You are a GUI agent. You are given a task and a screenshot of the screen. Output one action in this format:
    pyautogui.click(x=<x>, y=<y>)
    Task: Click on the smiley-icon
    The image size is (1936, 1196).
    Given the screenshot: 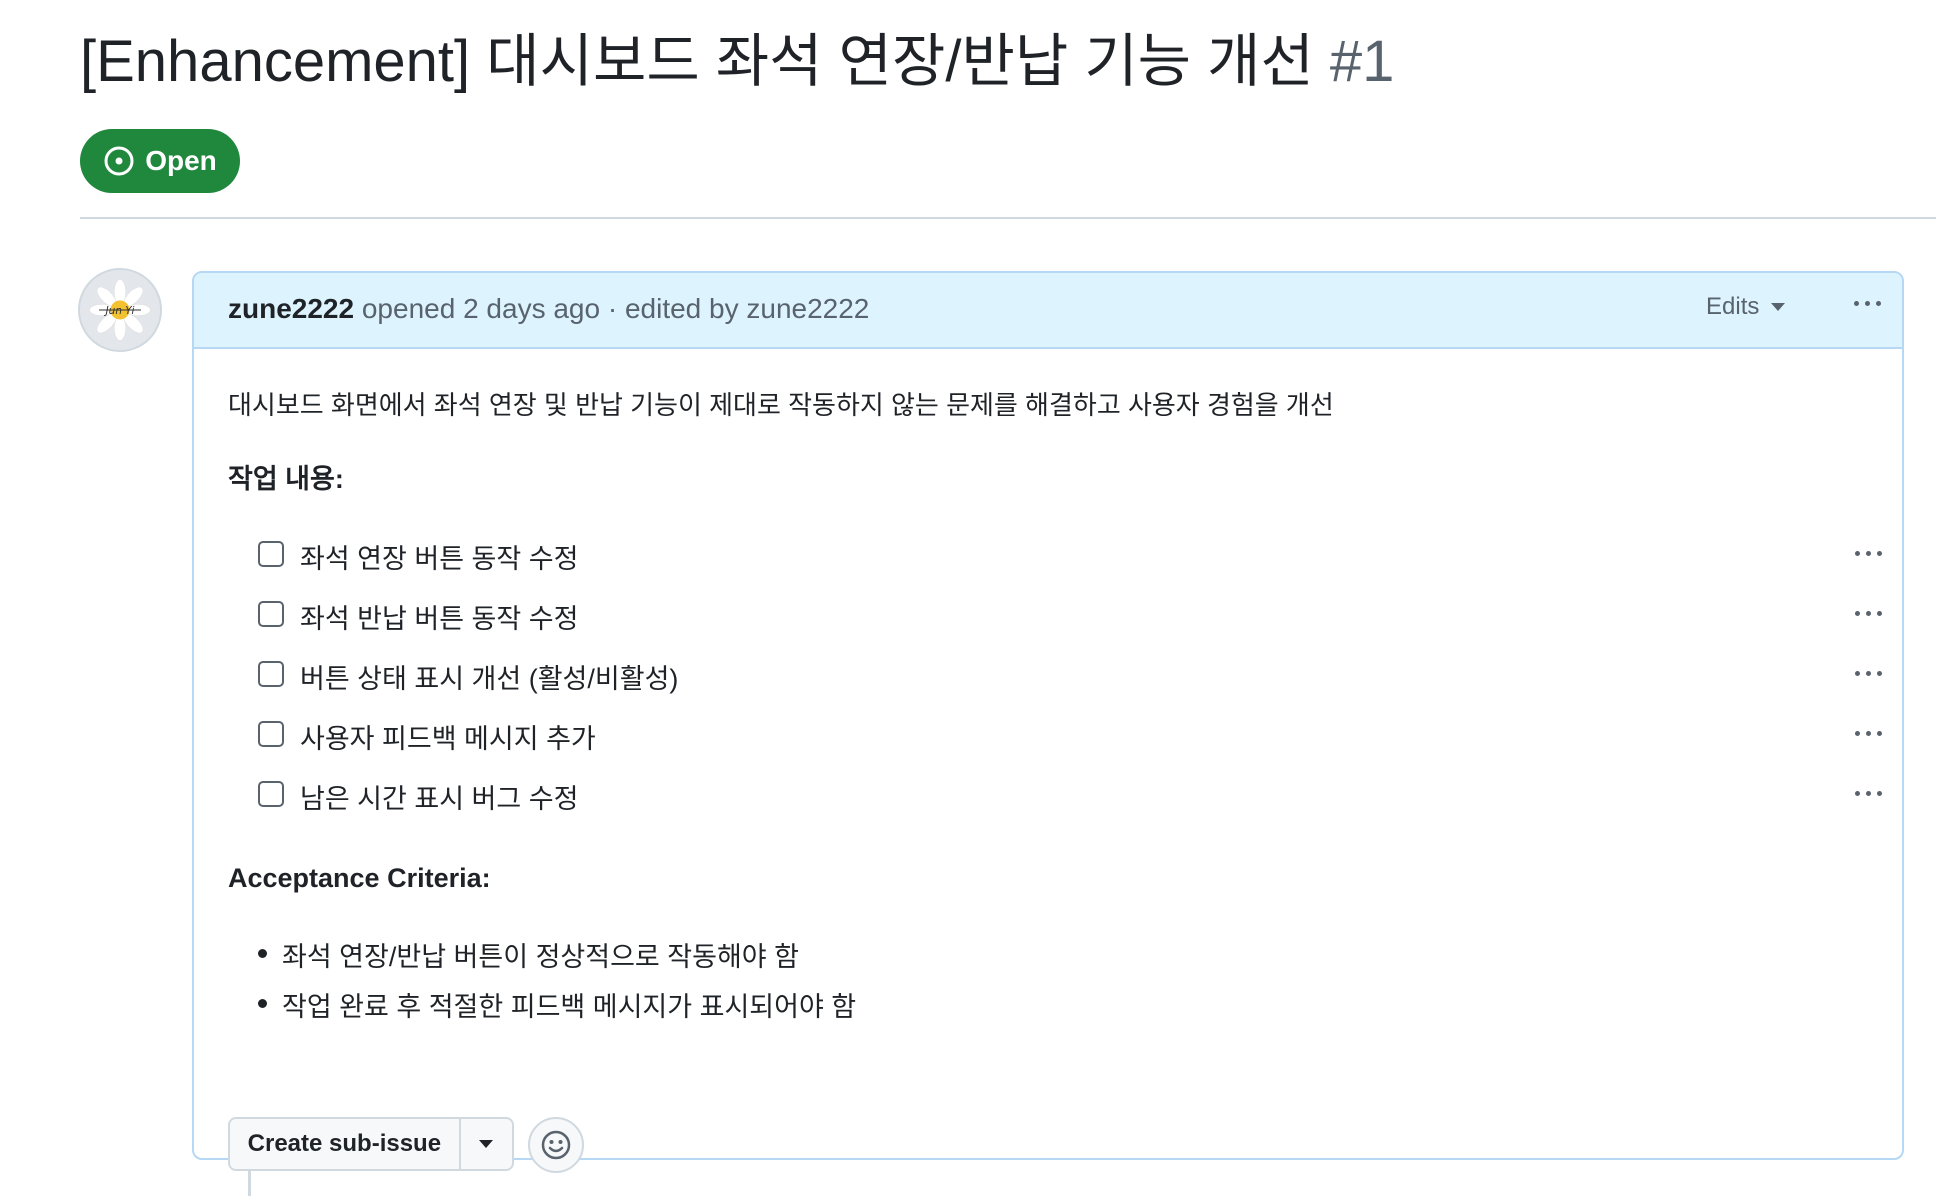 What is the action you would take?
    pyautogui.click(x=556, y=1145)
    